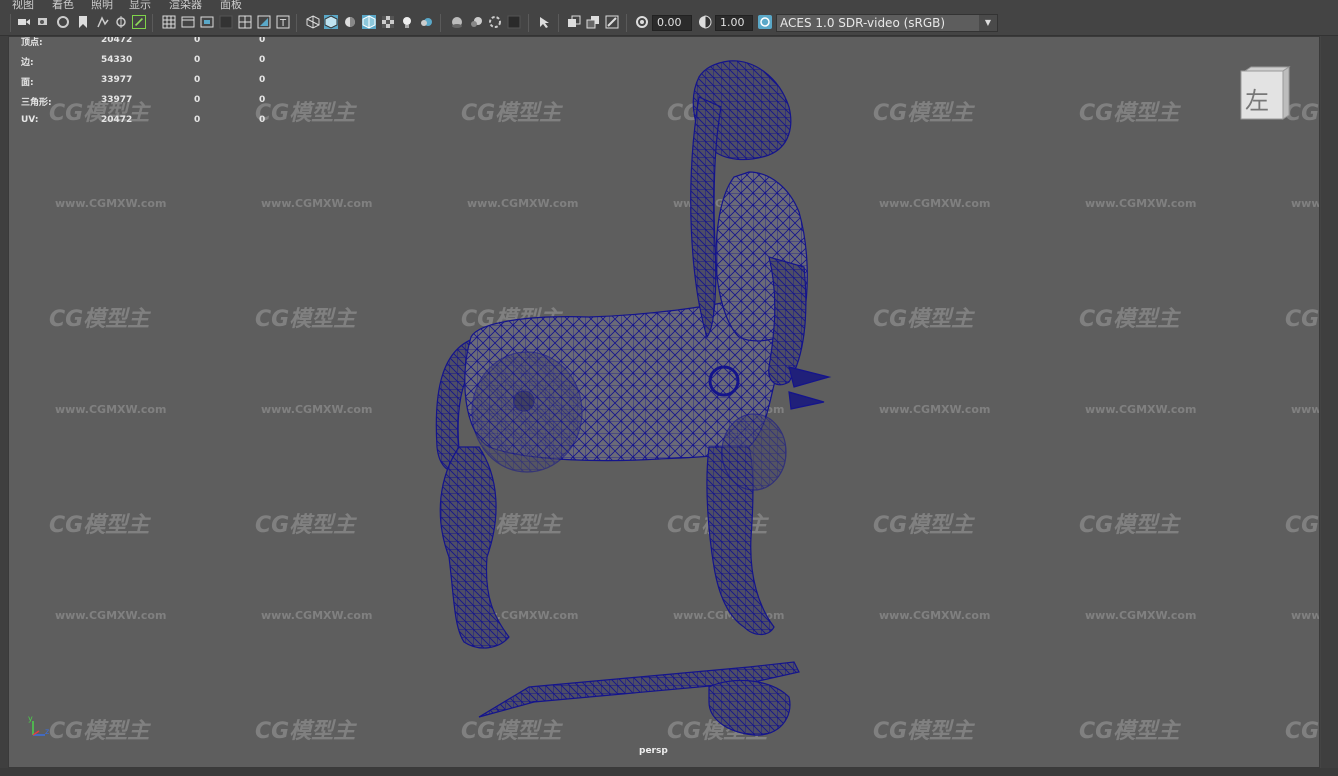  Describe the element at coordinates (749, 707) in the screenshot. I see `spear-head-mesh` at that location.